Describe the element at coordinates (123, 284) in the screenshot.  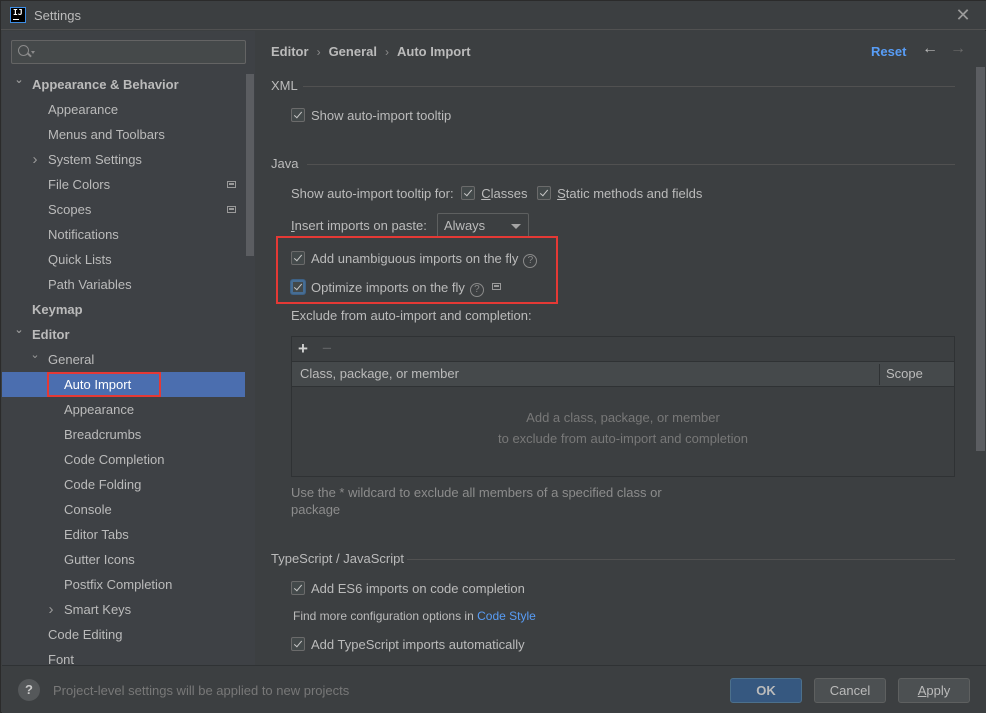
I see `sidebar-item-path-variables: Path Variables` at that location.